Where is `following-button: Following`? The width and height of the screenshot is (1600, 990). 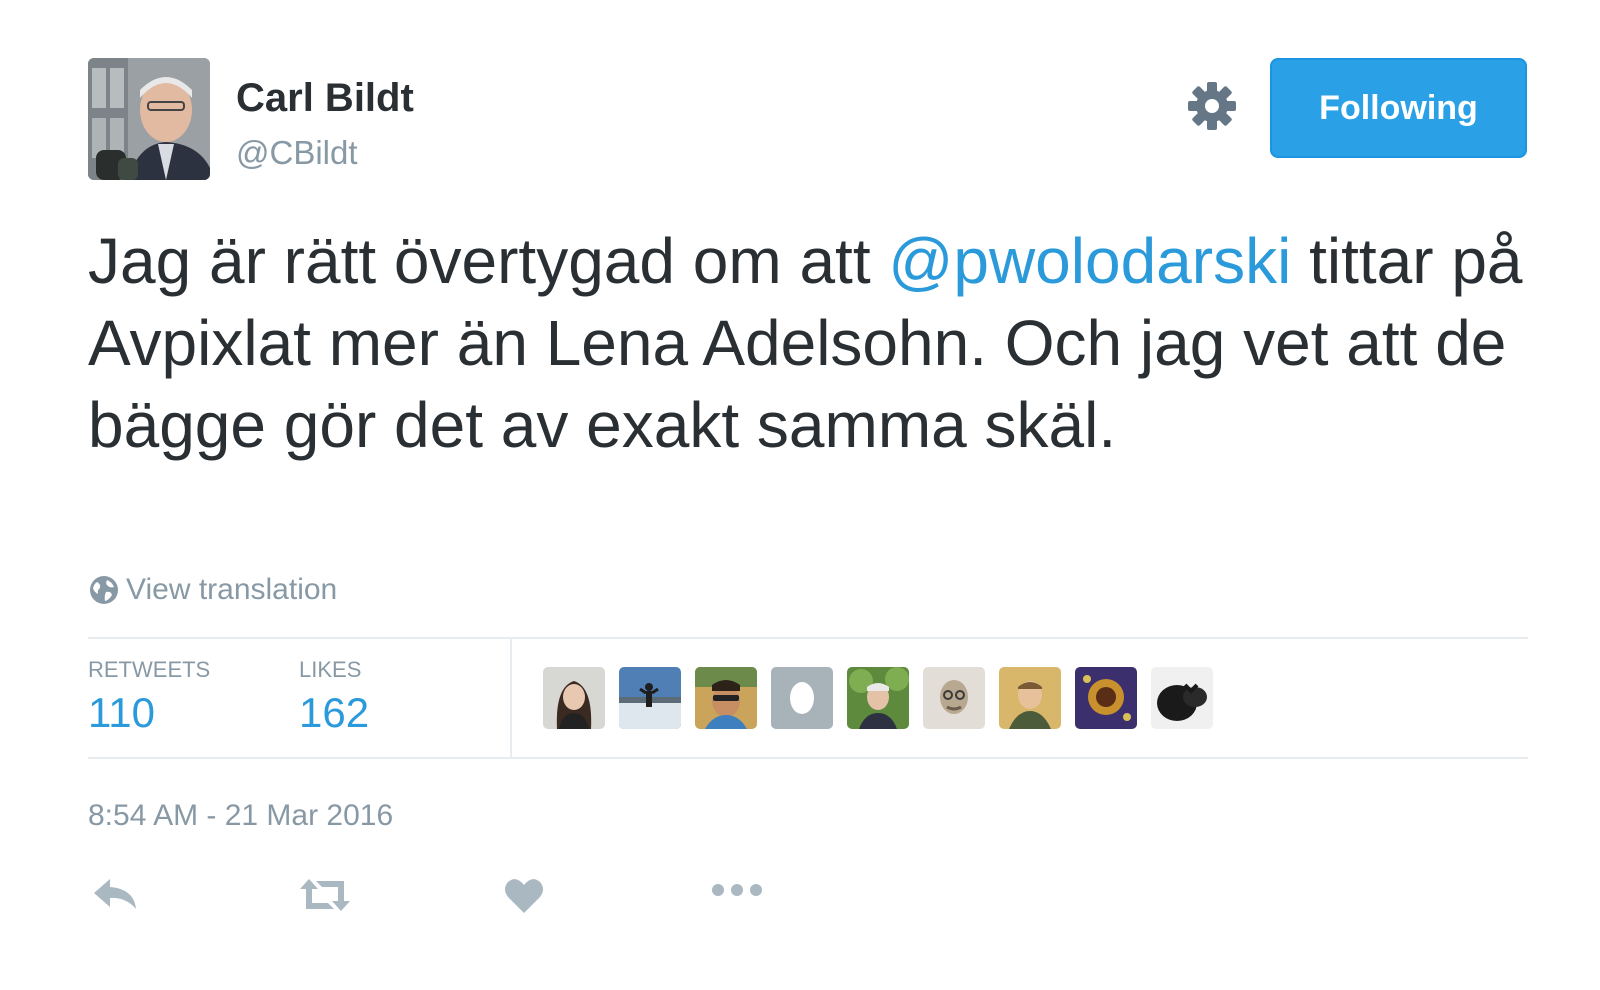
following-button: Following is located at coordinates (1398, 108).